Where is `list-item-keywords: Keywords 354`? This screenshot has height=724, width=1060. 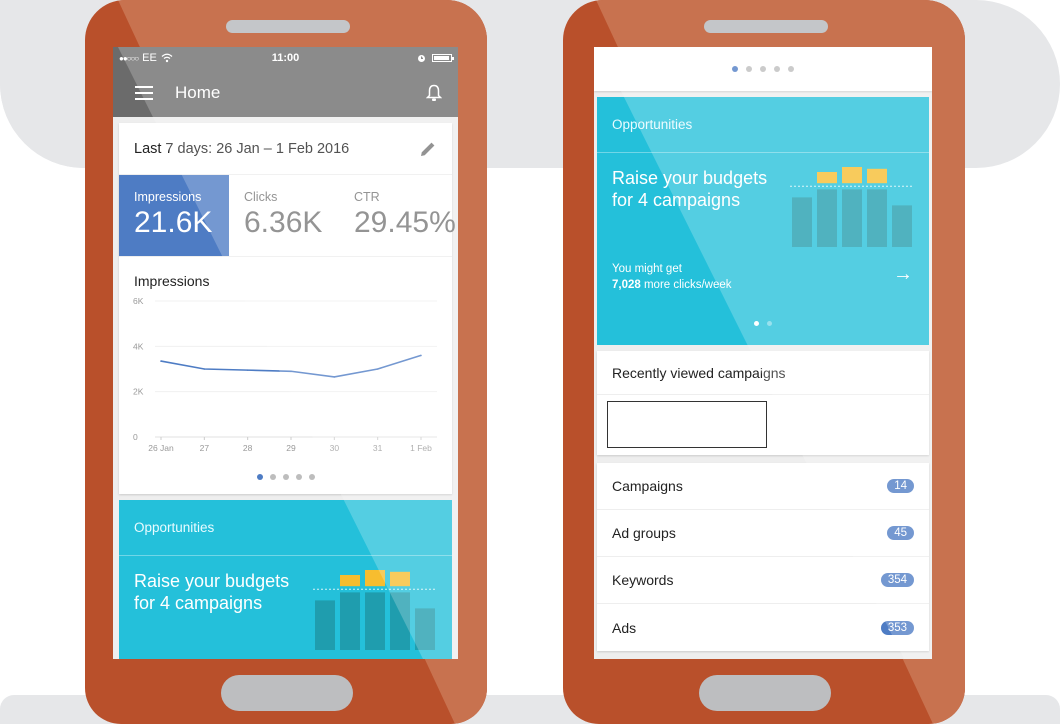 list-item-keywords: Keywords 354 is located at coordinates (763, 580).